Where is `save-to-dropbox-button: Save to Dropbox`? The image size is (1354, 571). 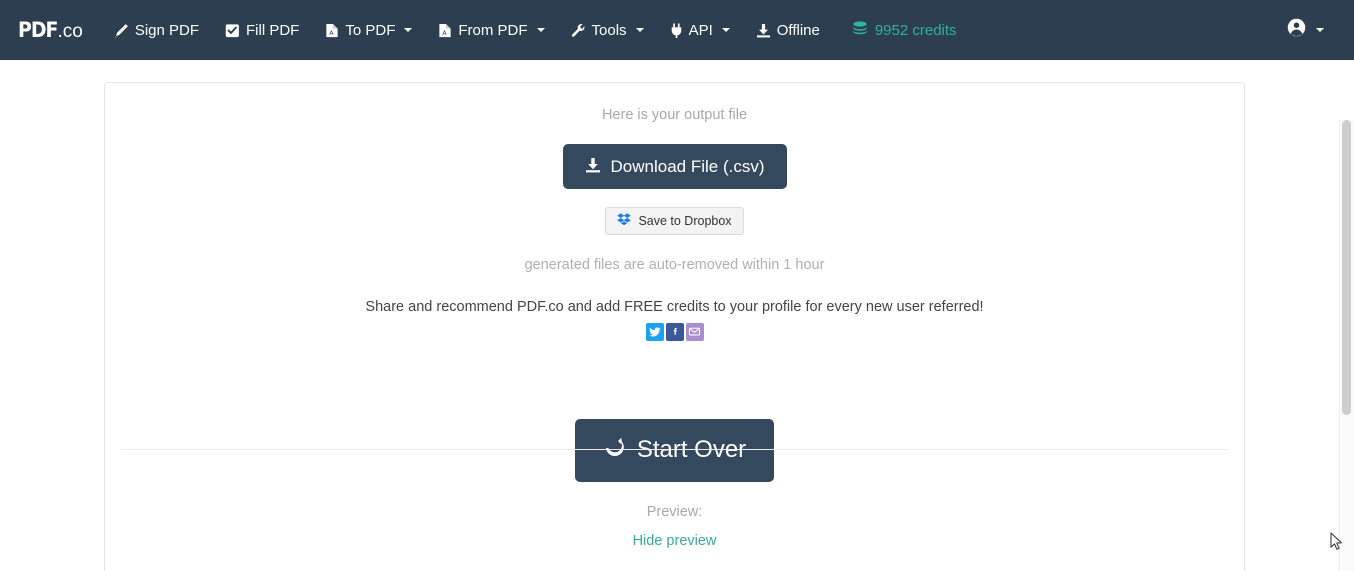 save-to-dropbox-button: Save to Dropbox is located at coordinates (674, 221).